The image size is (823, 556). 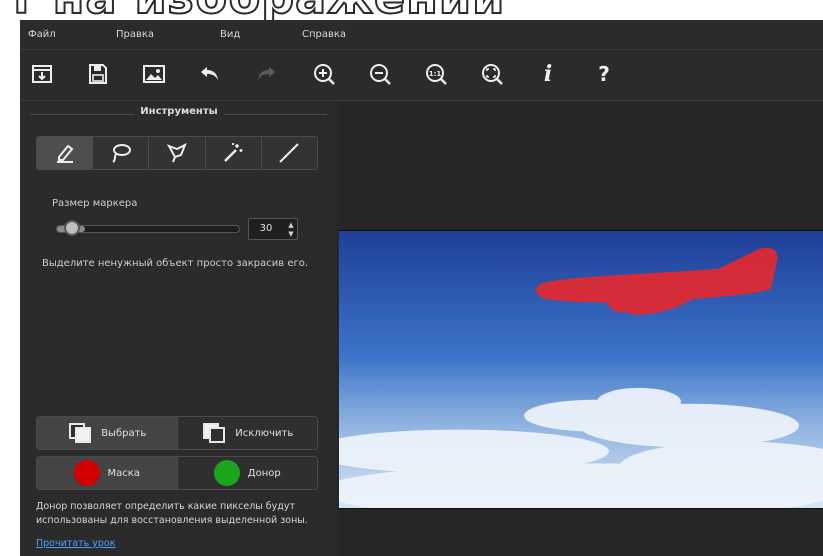 I want to click on exclude-button: Исключить, so click(x=247, y=433).